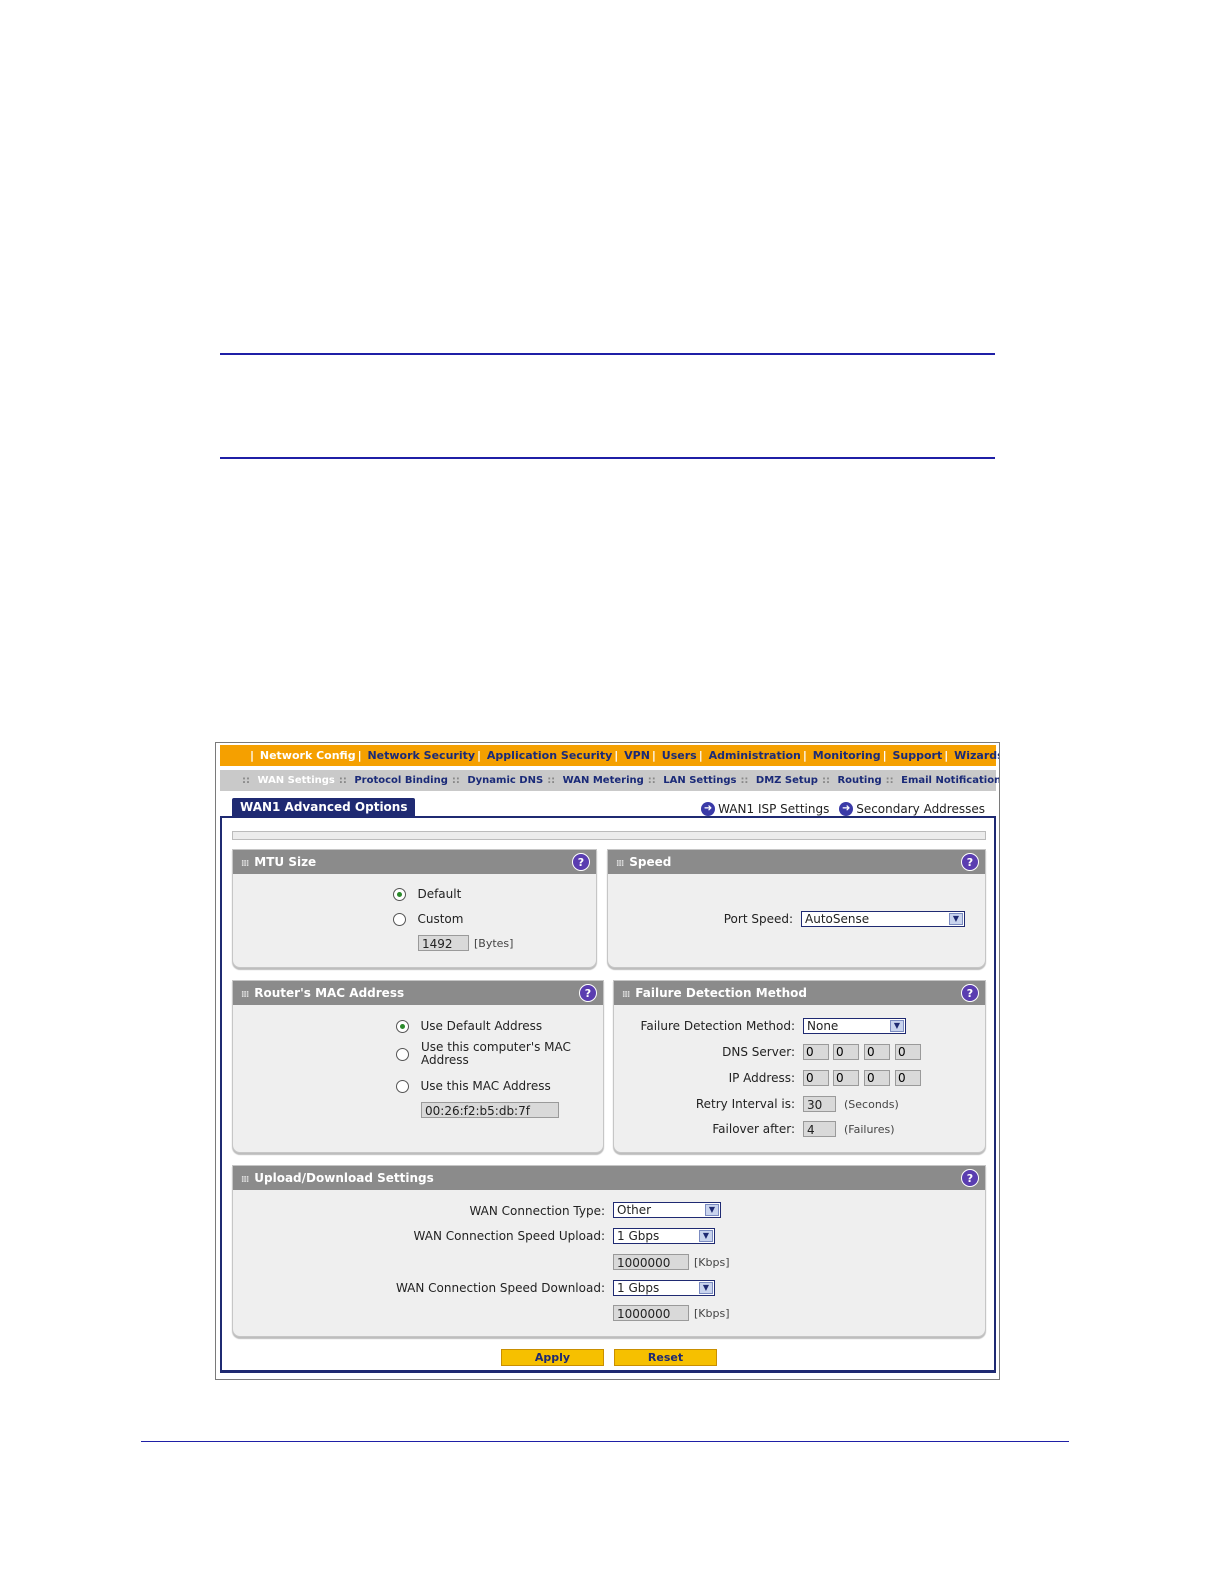 The height and width of the screenshot is (1584, 1224). What do you see at coordinates (549, 755) in the screenshot?
I see `nav-application-security: Application Security` at bounding box center [549, 755].